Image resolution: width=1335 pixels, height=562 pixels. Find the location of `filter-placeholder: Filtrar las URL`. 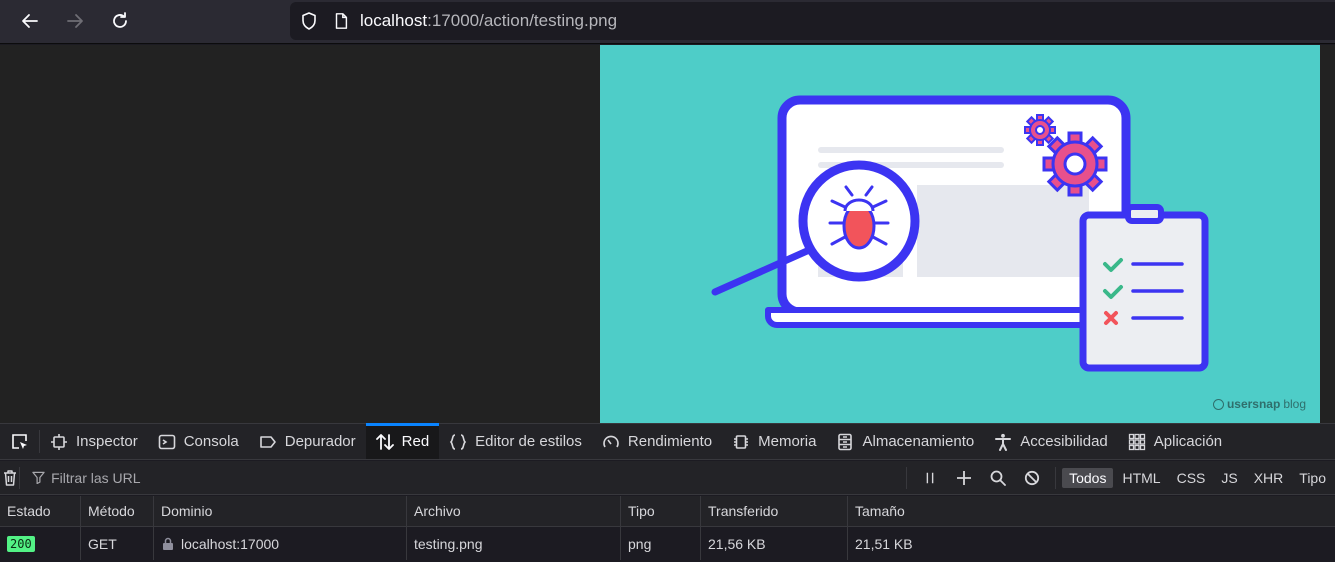

filter-placeholder: Filtrar las URL is located at coordinates (96, 477).